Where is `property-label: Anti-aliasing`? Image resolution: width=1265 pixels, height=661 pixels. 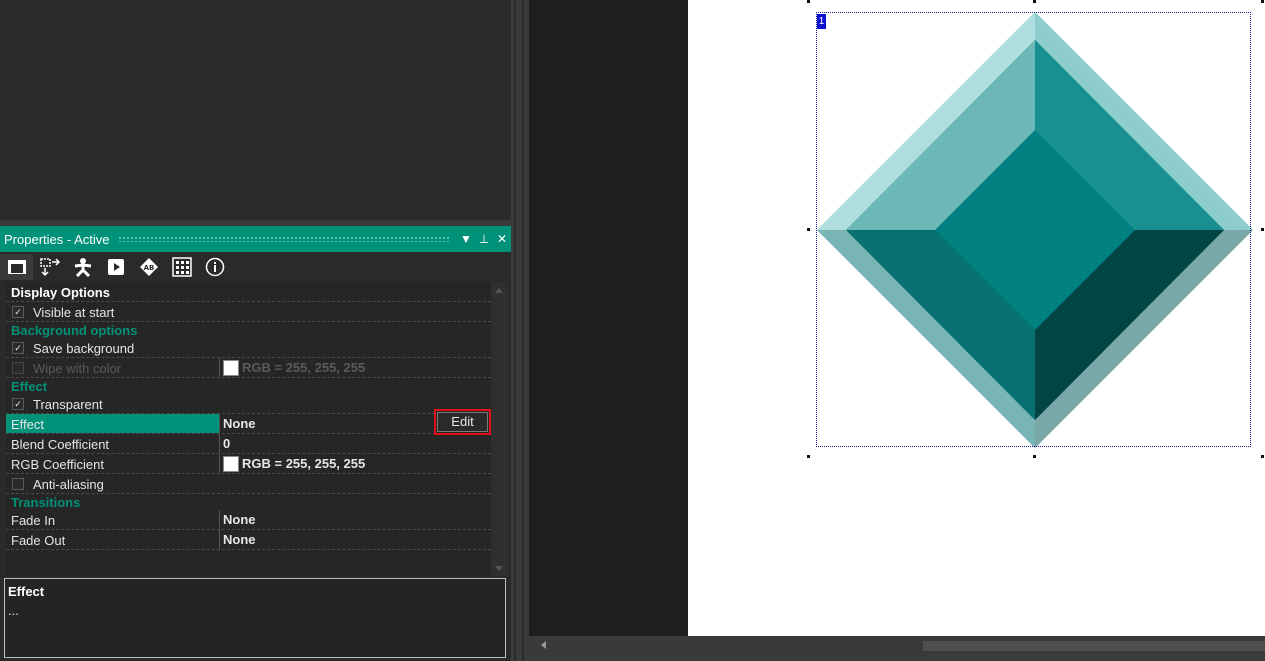
property-label: Anti-aliasing is located at coordinates (68, 484).